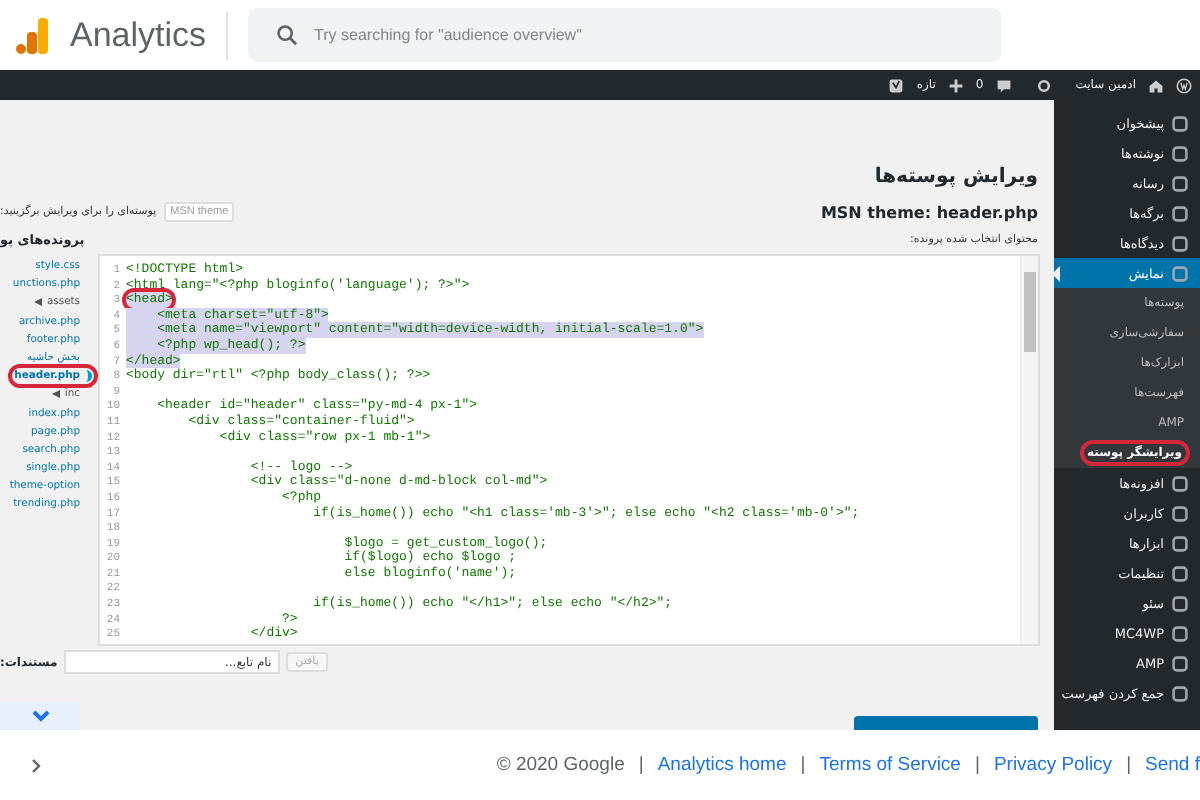 The width and height of the screenshot is (1200, 800). I want to click on file-heading: MSN theme: header.php, so click(929, 212).